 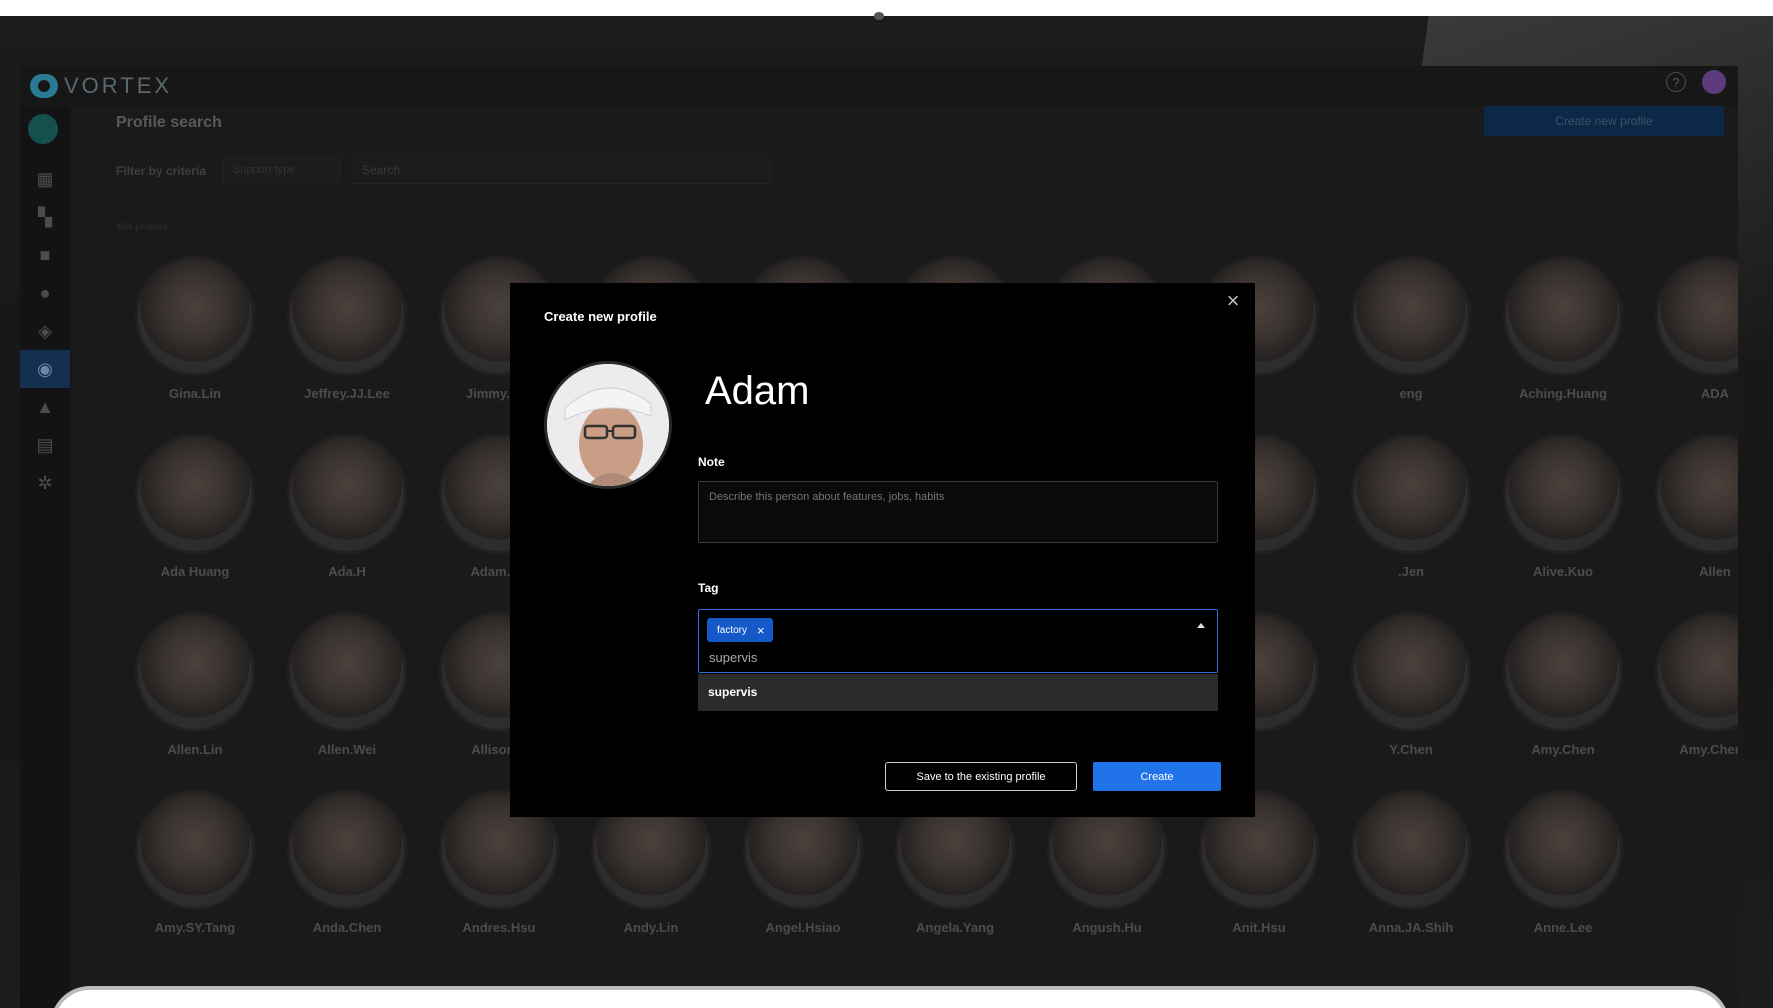 What do you see at coordinates (757, 391) in the screenshot?
I see `profile-name: Adam` at bounding box center [757, 391].